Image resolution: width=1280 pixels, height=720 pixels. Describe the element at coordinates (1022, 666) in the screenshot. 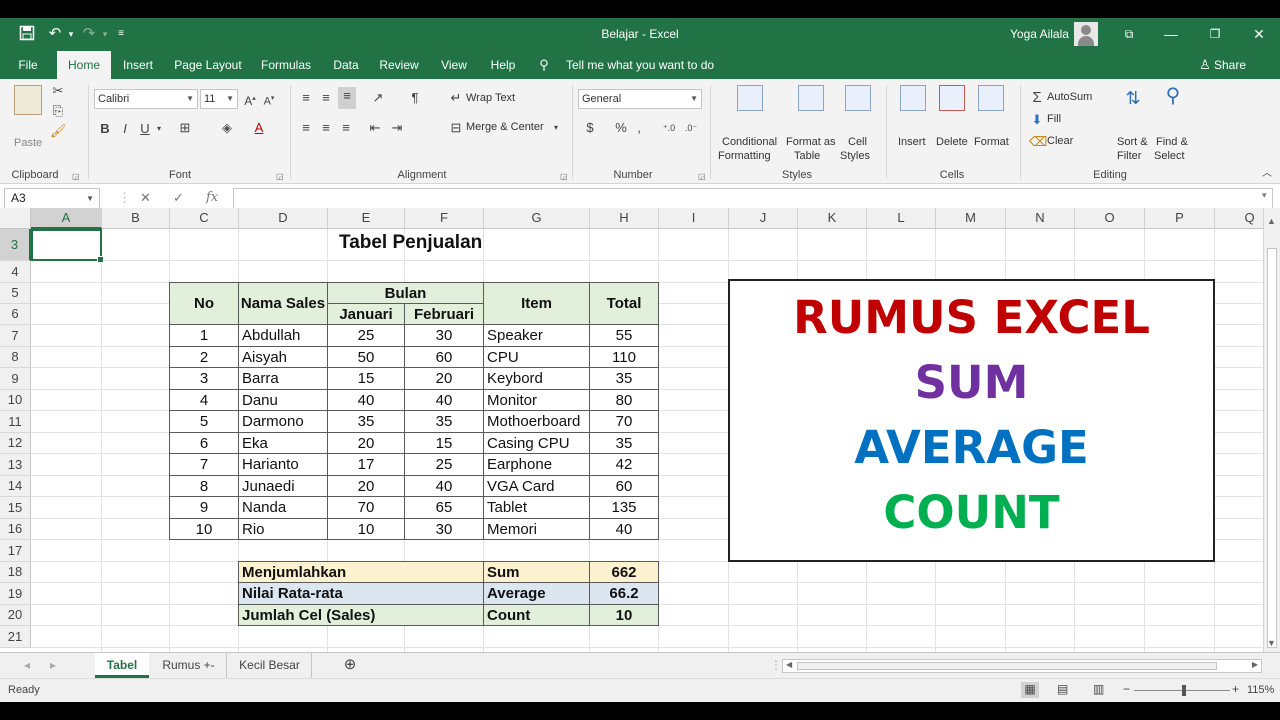

I see `horizontal-scrollbar: ◀ ▶` at that location.